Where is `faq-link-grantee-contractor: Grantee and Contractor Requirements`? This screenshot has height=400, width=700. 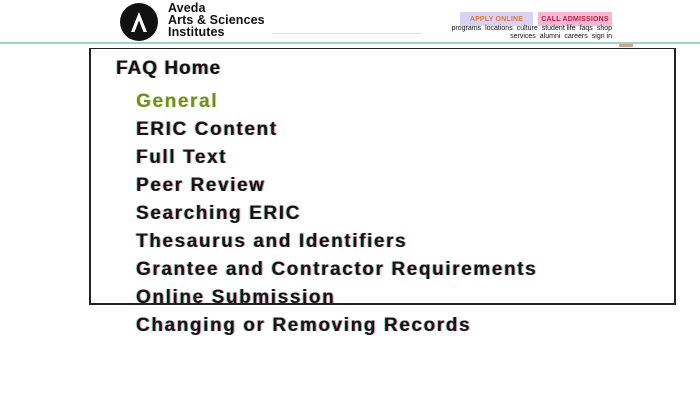 faq-link-grantee-contractor: Grantee and Contractor Requirements is located at coordinates (371, 270).